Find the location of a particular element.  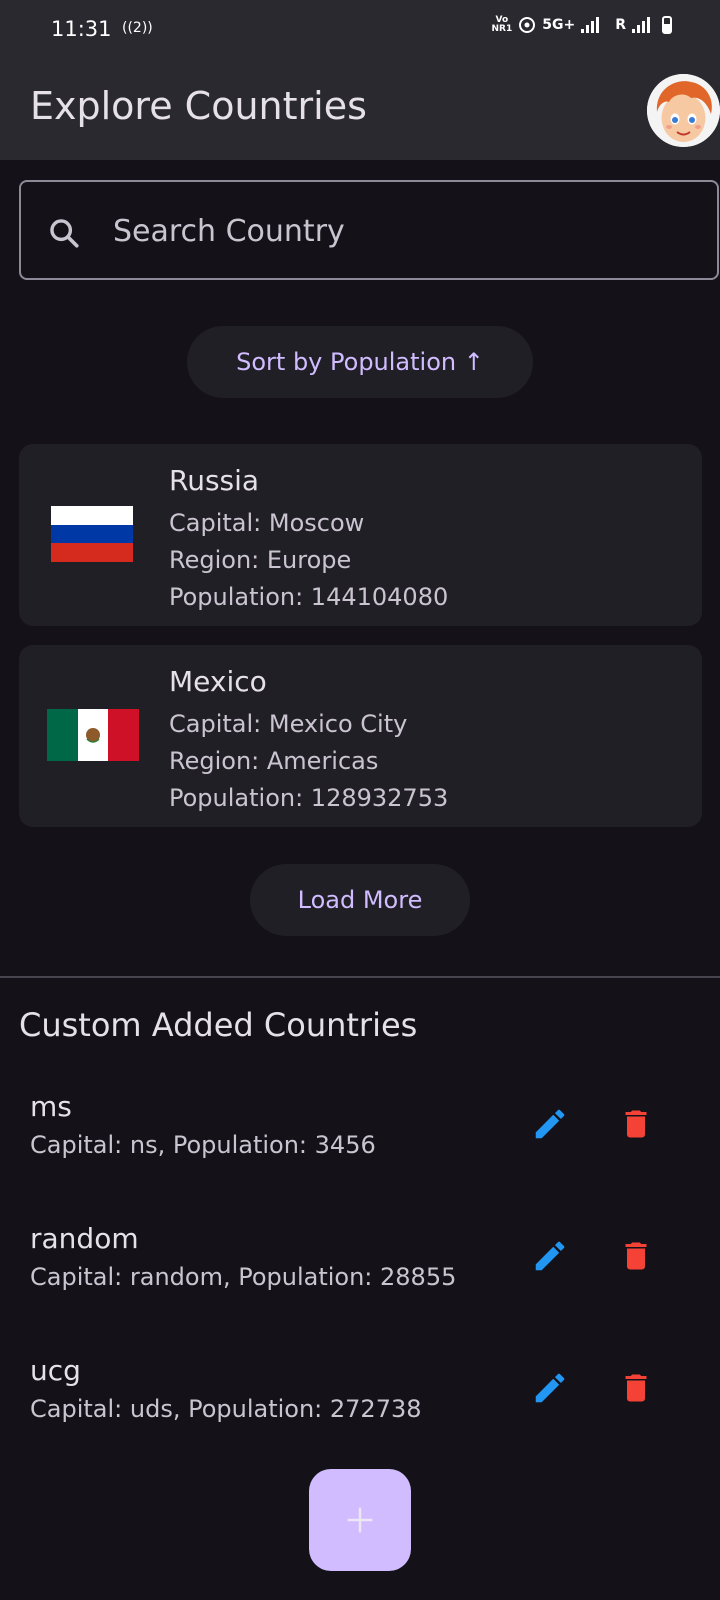

hotspot-icon: ((2)) is located at coordinates (137, 28).